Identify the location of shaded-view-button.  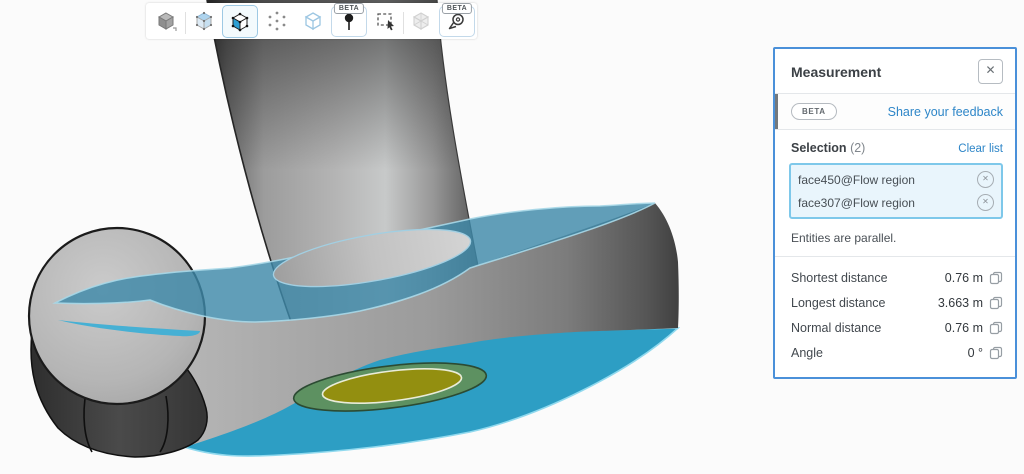
(204, 21).